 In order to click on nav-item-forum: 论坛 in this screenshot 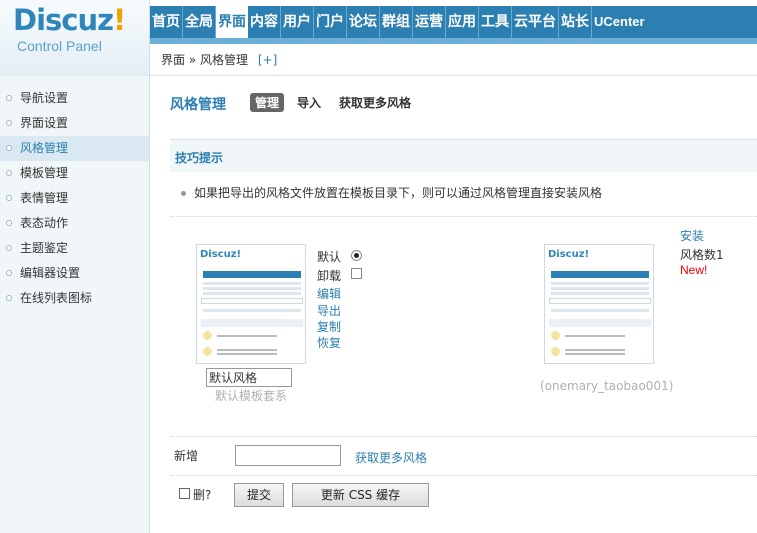, I will do `click(363, 22)`.